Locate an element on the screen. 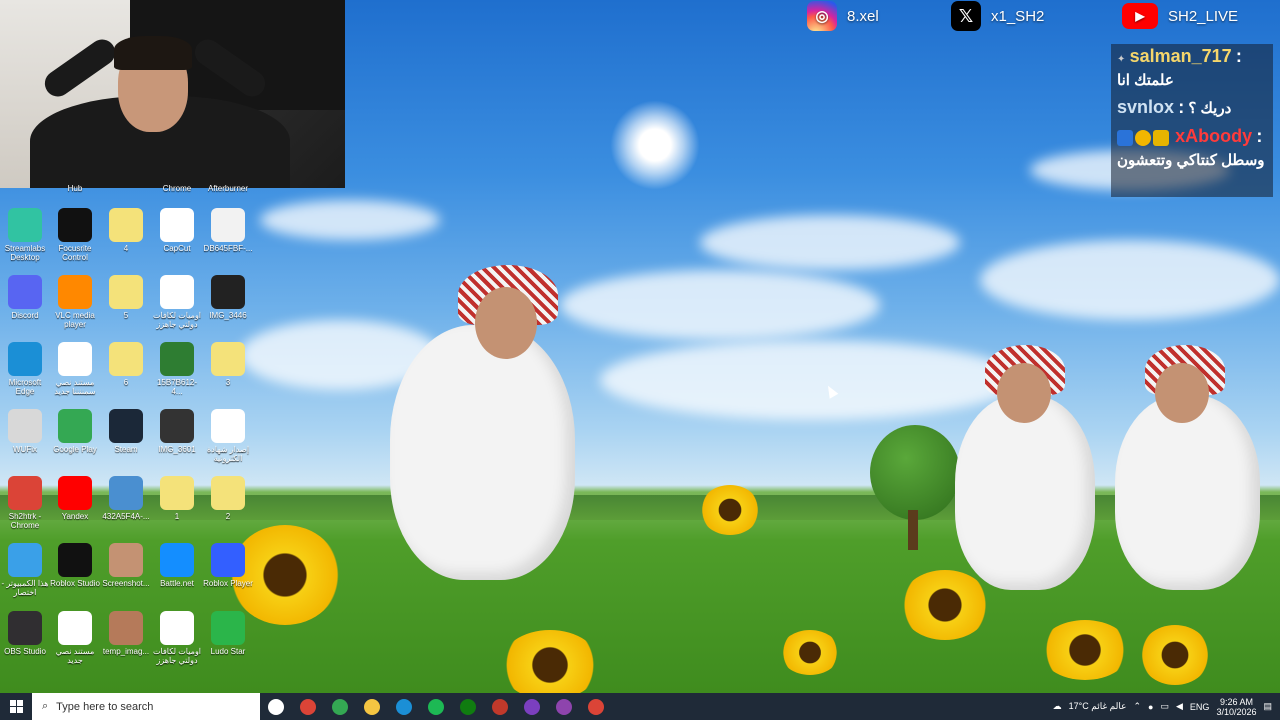  desktop-icon: هذا الكمبيوتر - اختصار is located at coordinates (25, 570).